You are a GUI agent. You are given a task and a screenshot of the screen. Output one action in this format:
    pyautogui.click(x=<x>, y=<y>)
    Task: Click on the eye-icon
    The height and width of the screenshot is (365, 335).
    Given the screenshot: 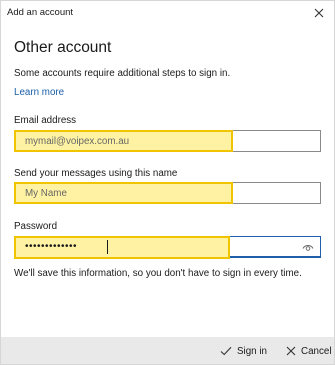 What is the action you would take?
    pyautogui.click(x=308, y=247)
    